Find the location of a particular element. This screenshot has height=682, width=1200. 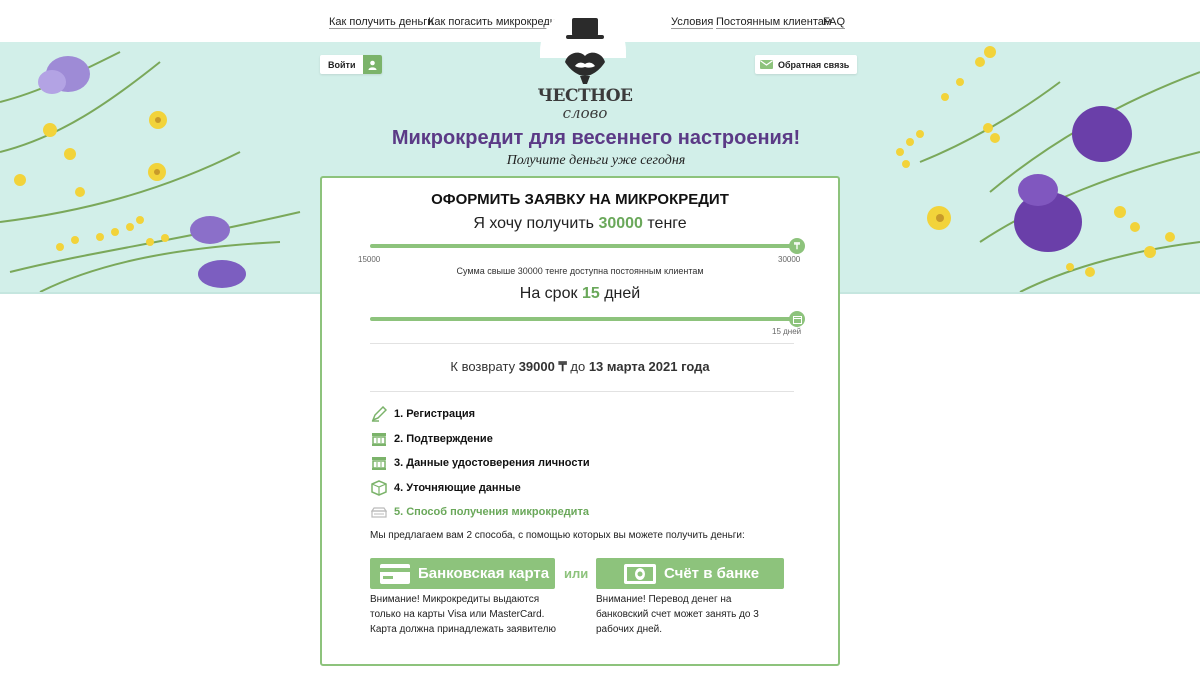

return-amount: 39000 ₸ is located at coordinates (542, 366).